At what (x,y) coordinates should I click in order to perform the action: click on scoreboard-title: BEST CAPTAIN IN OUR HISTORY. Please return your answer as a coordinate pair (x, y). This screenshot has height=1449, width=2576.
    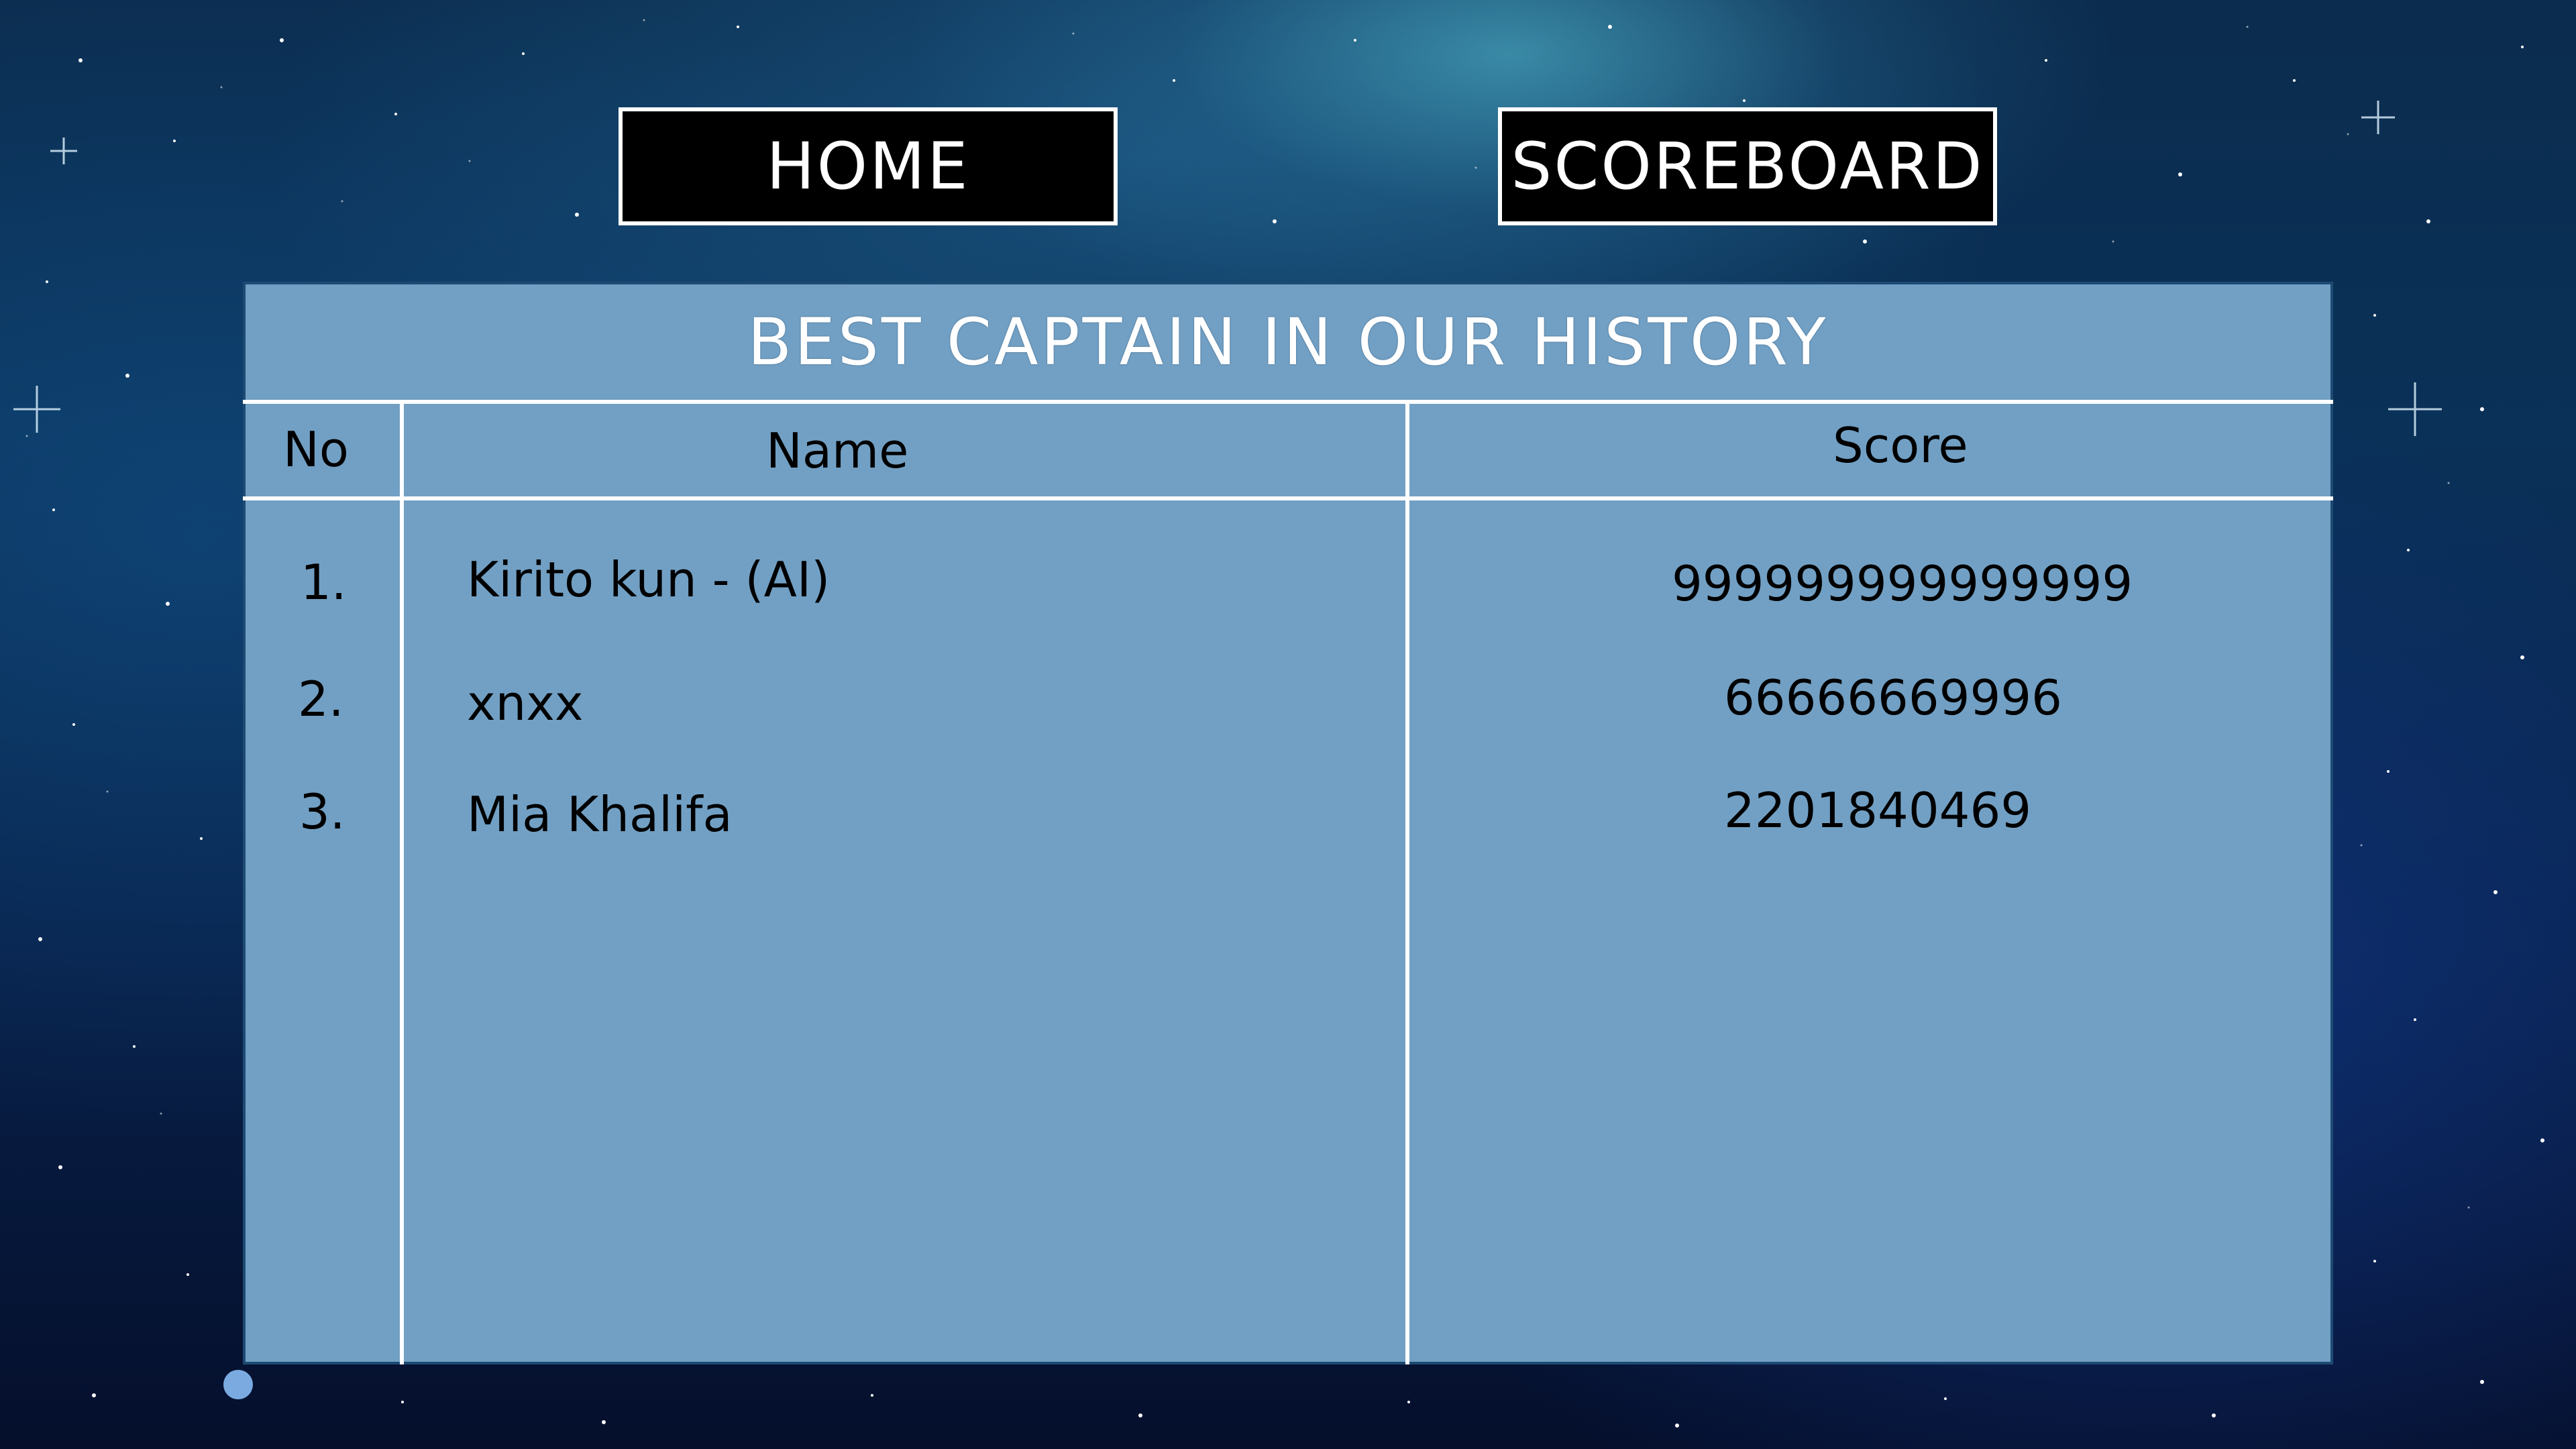
    Looking at the image, I should click on (1288, 342).